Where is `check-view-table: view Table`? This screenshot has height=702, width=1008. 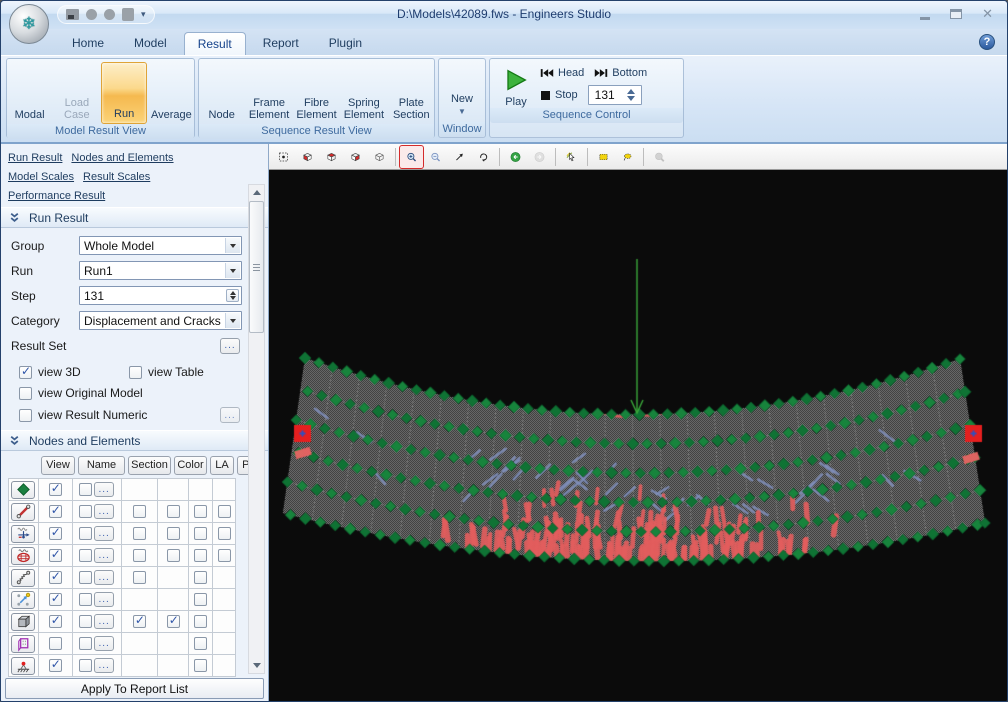 check-view-table: view Table is located at coordinates (166, 372).